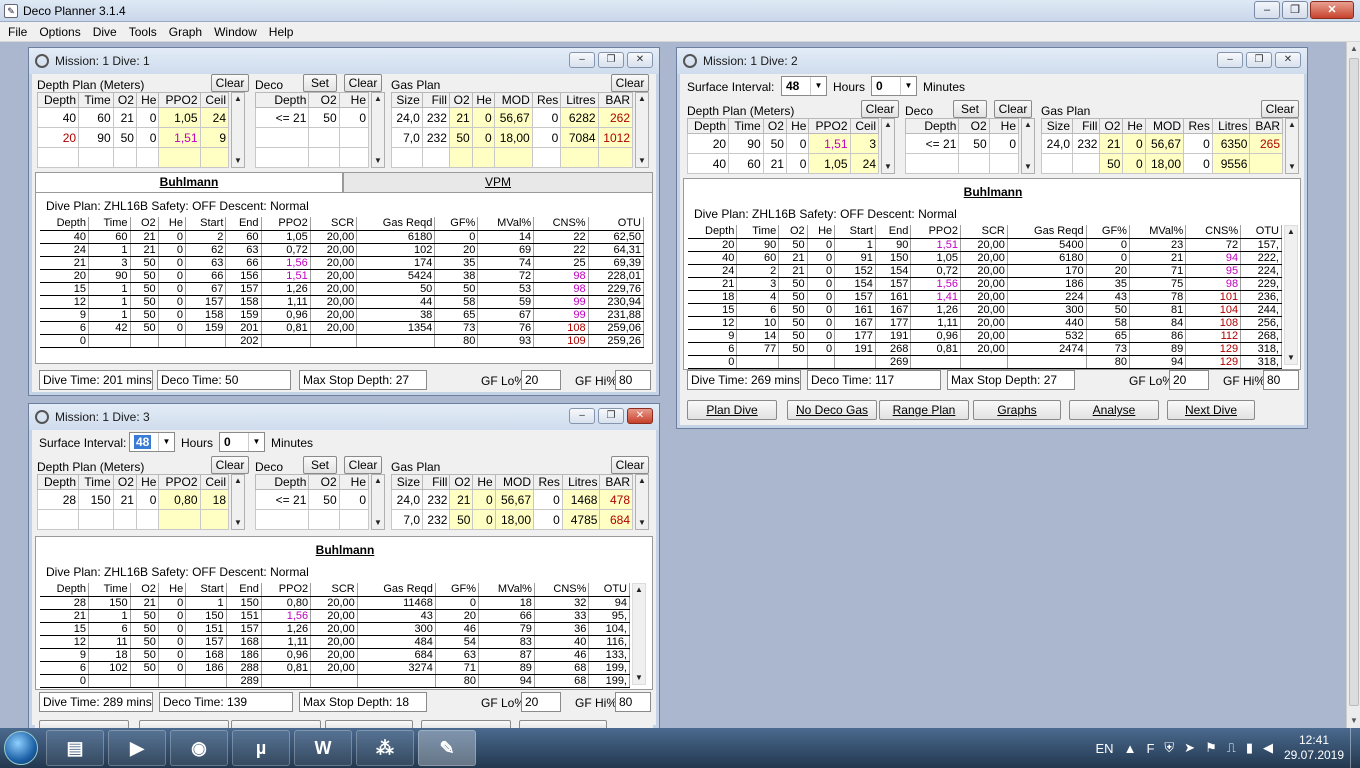 The width and height of the screenshot is (1360, 768). What do you see at coordinates (732, 410) in the screenshot?
I see `plan-dive-button: Plan Dive` at bounding box center [732, 410].